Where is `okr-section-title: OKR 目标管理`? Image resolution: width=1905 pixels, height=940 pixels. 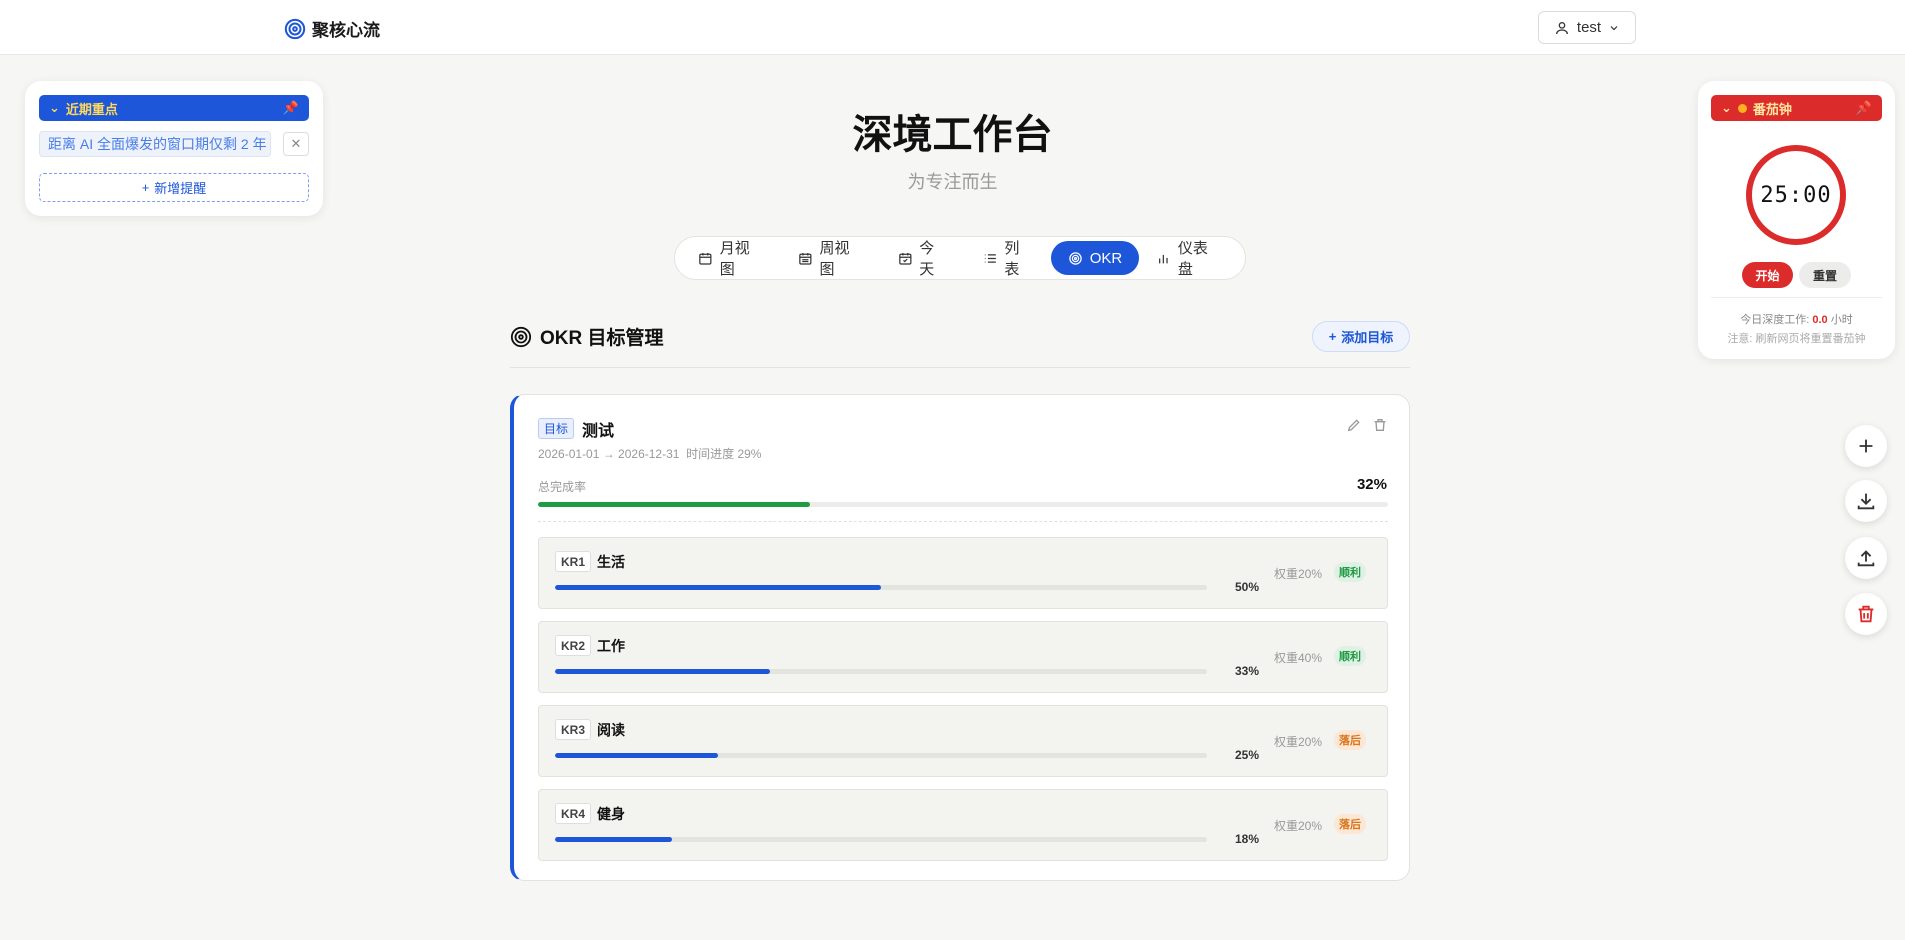 okr-section-title: OKR 目标管理 is located at coordinates (587, 336).